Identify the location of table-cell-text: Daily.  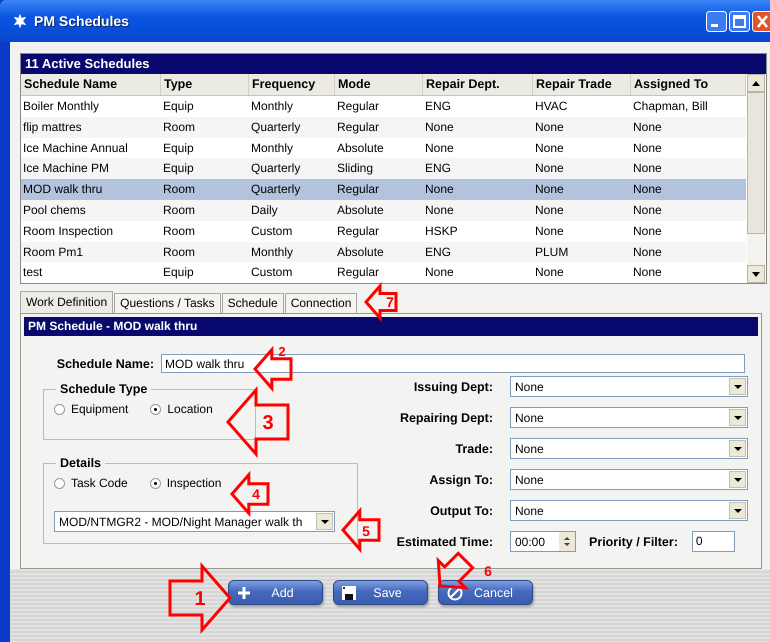
(264, 210).